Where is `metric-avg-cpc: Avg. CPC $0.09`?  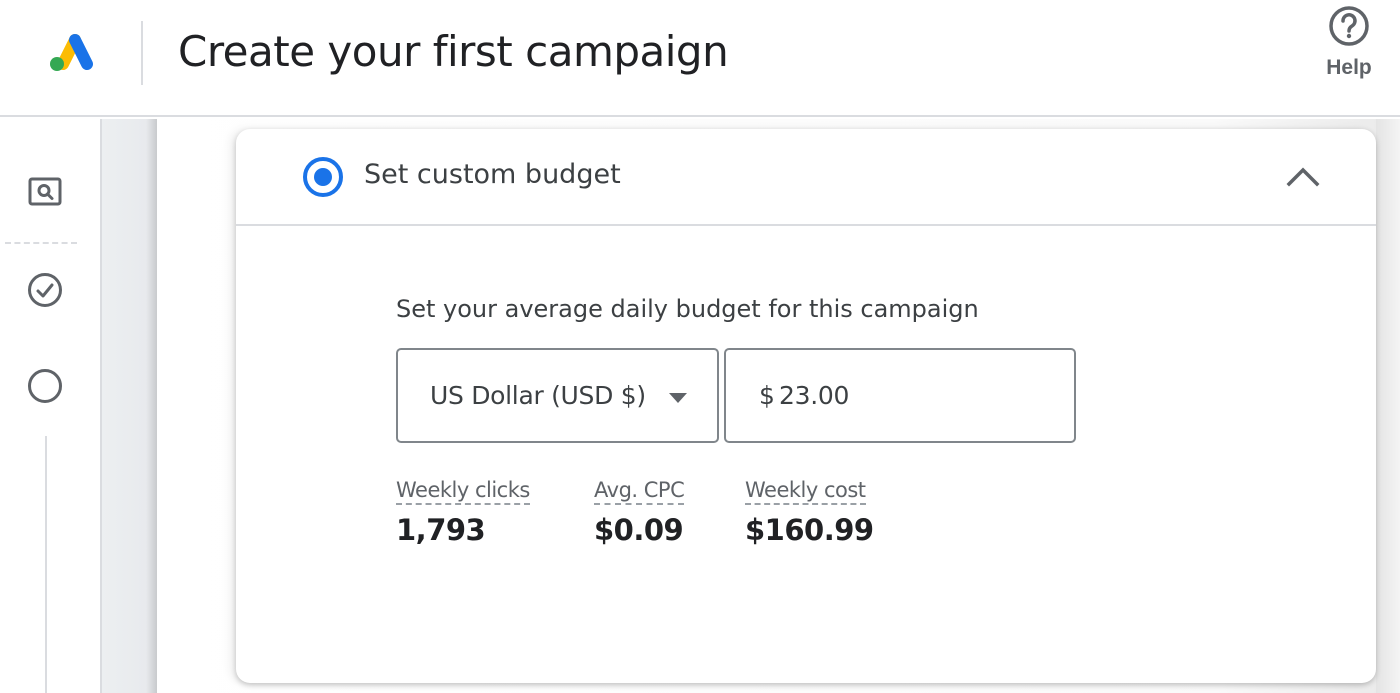 metric-avg-cpc: Avg. CPC $0.09 is located at coordinates (639, 512).